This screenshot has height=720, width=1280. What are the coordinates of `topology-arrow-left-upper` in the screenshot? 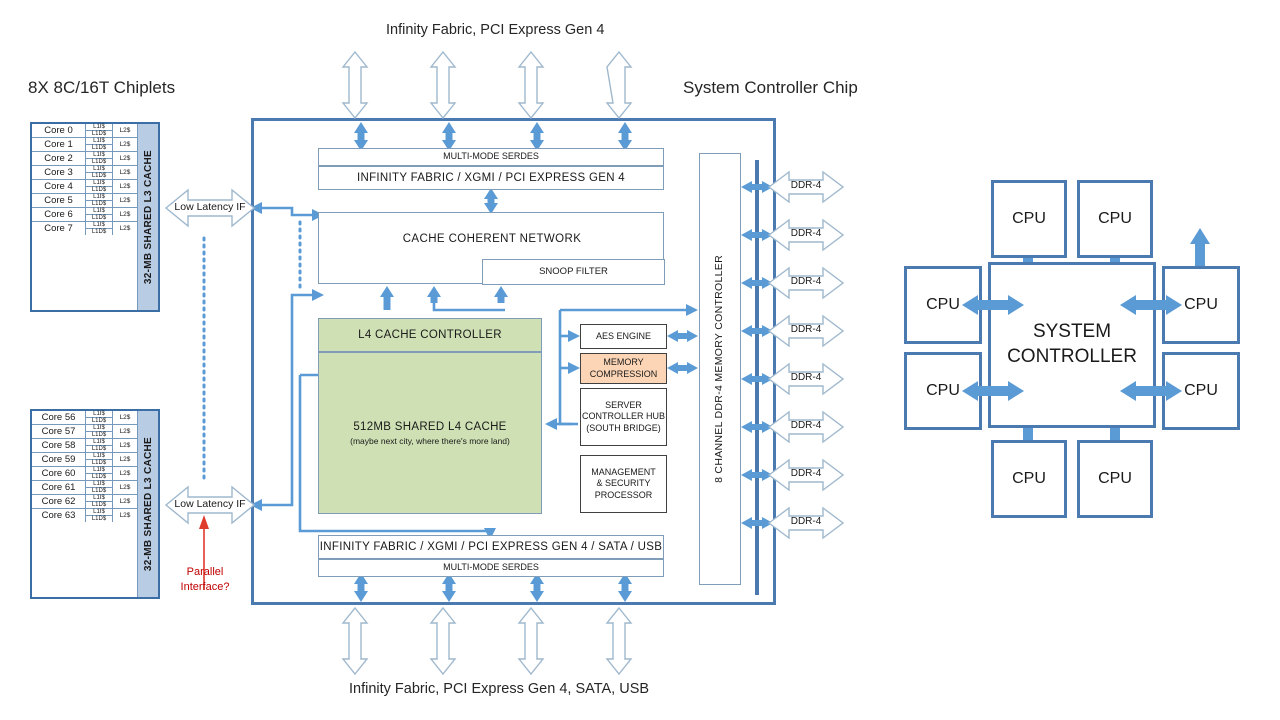 It's located at (993, 305).